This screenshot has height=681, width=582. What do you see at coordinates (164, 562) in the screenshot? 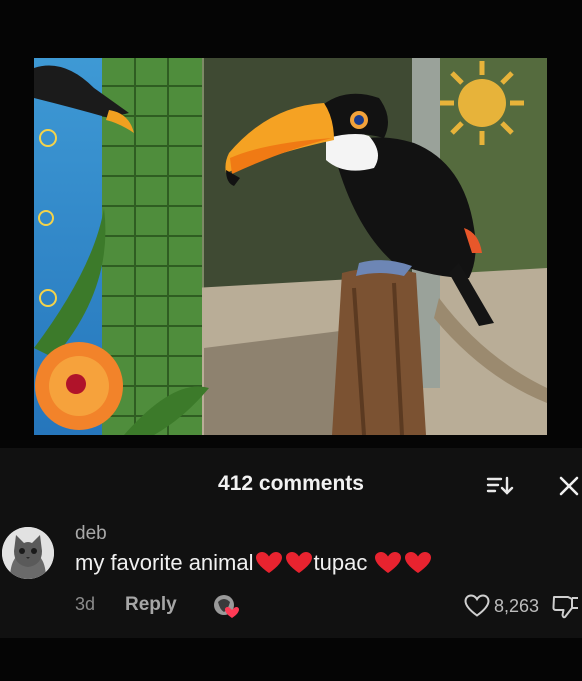
I see `comment-text-part1: my favorite animal` at bounding box center [164, 562].